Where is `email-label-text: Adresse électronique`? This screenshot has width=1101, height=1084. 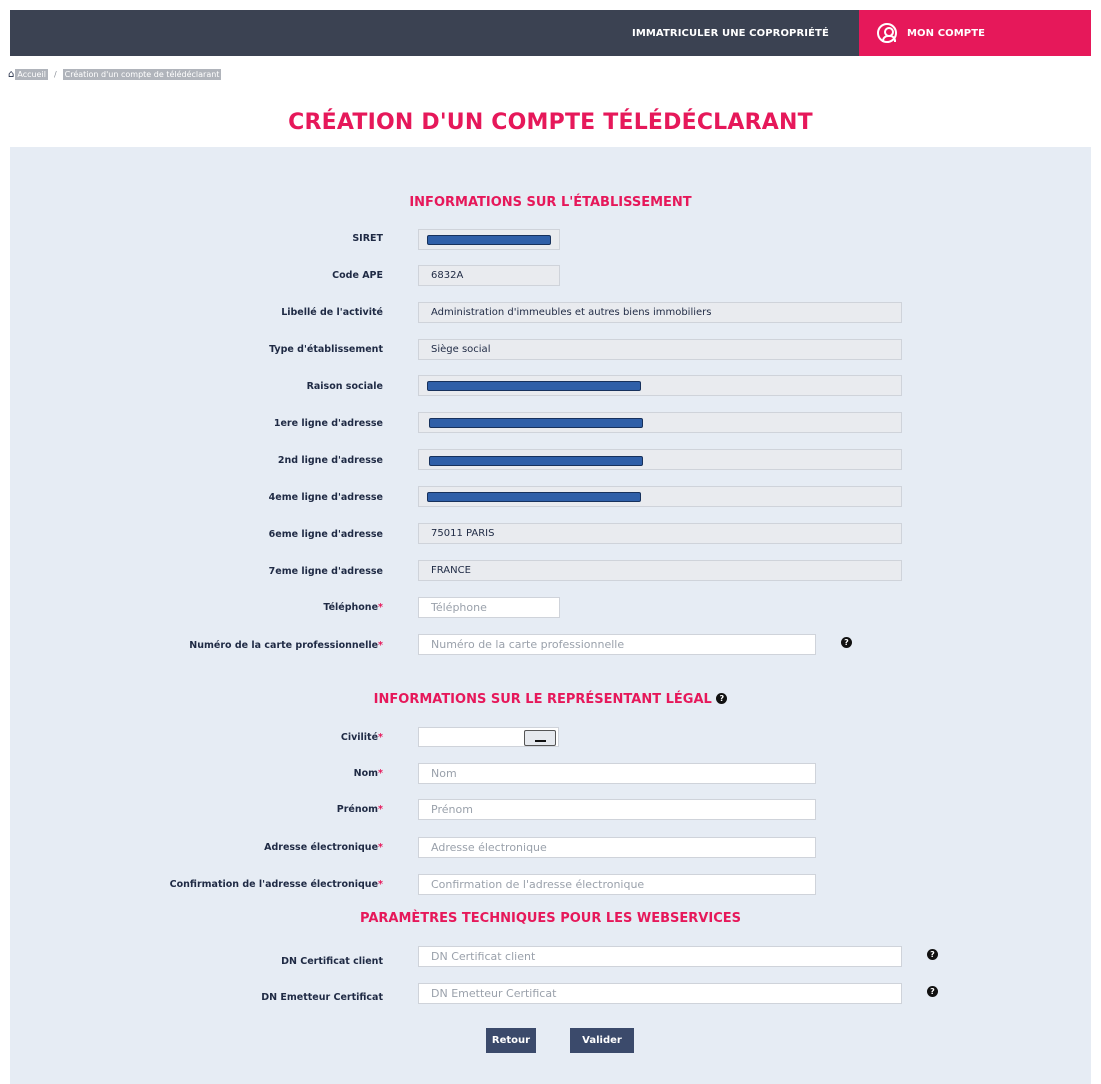 email-label-text: Adresse électronique is located at coordinates (321, 847).